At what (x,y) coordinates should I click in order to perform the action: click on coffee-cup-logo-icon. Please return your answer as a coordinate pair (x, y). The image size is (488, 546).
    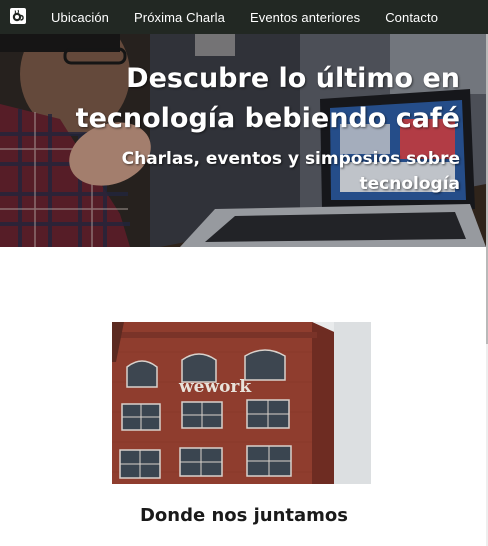
    Looking at the image, I should click on (18, 16).